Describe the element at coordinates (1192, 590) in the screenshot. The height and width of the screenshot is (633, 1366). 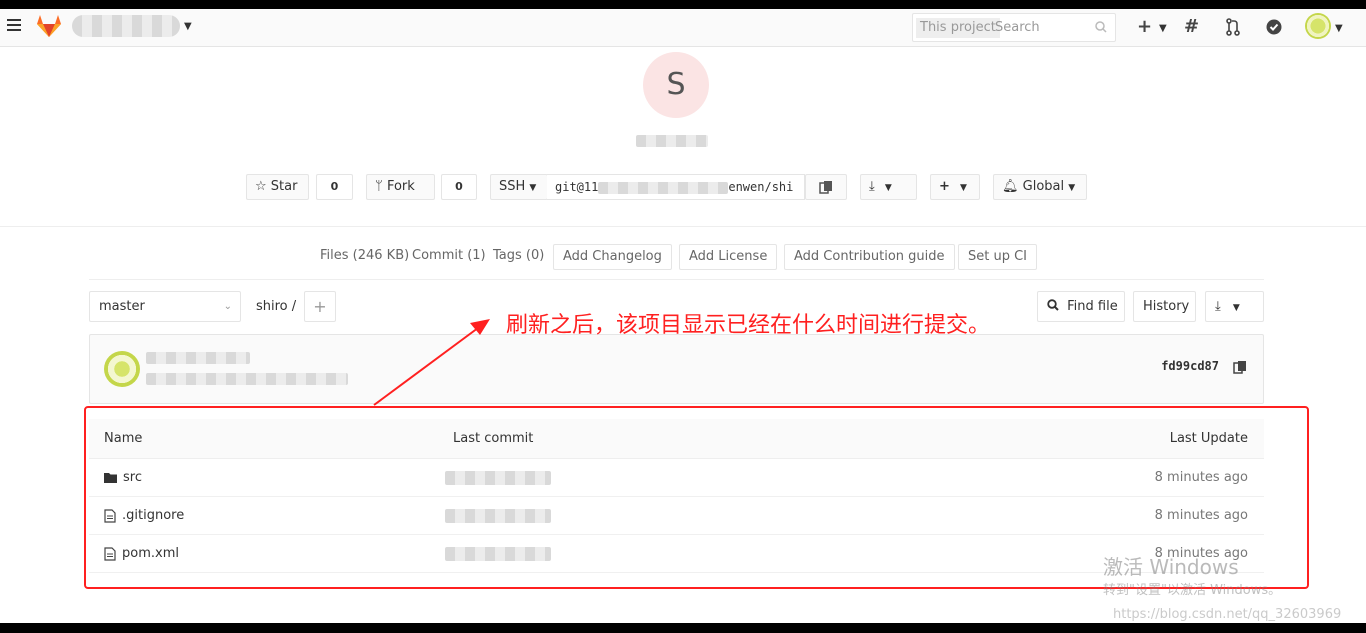
I see `windows-activation-hint: 转到"设置"以激活 Windows。` at that location.